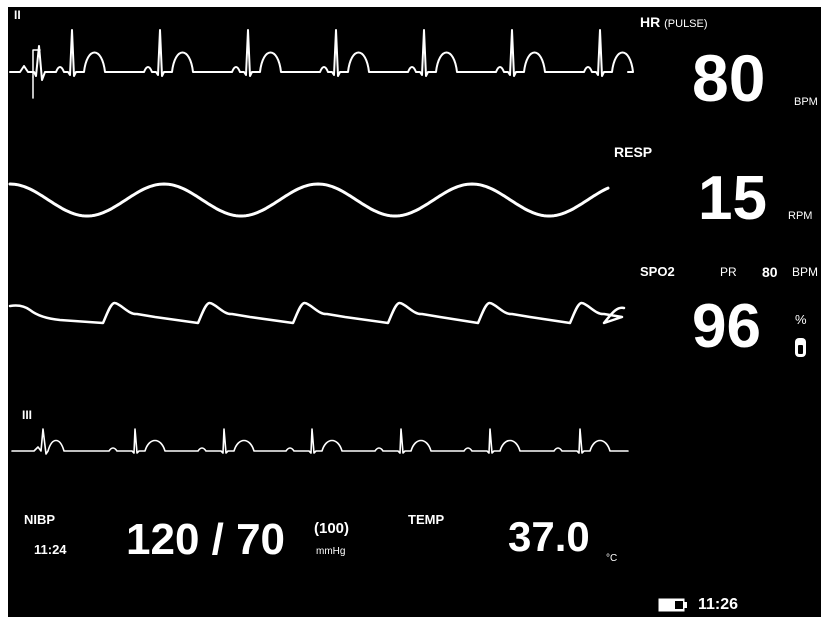  Describe the element at coordinates (410, 619) in the screenshot. I see `screen-border-bottom` at that location.